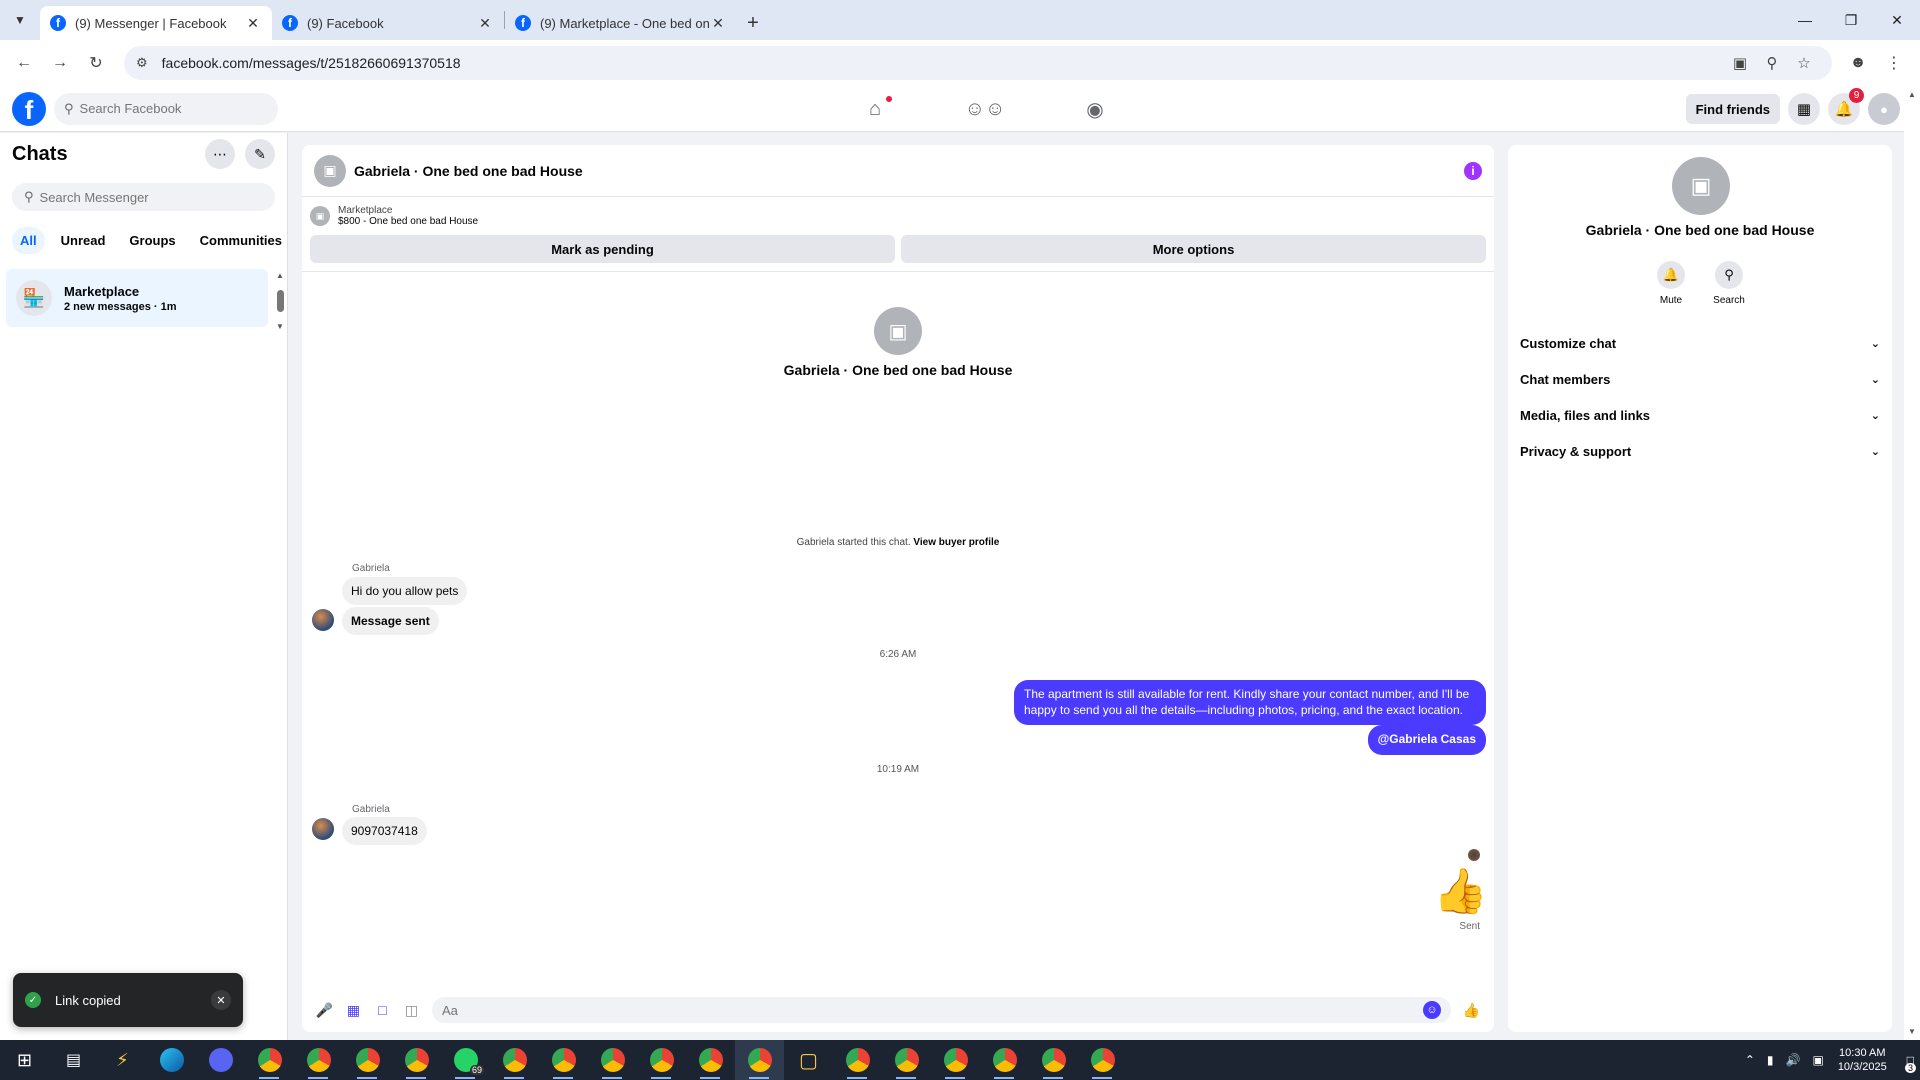 This screenshot has width=1920, height=1080. I want to click on photo-icon: ▦, so click(353, 1010).